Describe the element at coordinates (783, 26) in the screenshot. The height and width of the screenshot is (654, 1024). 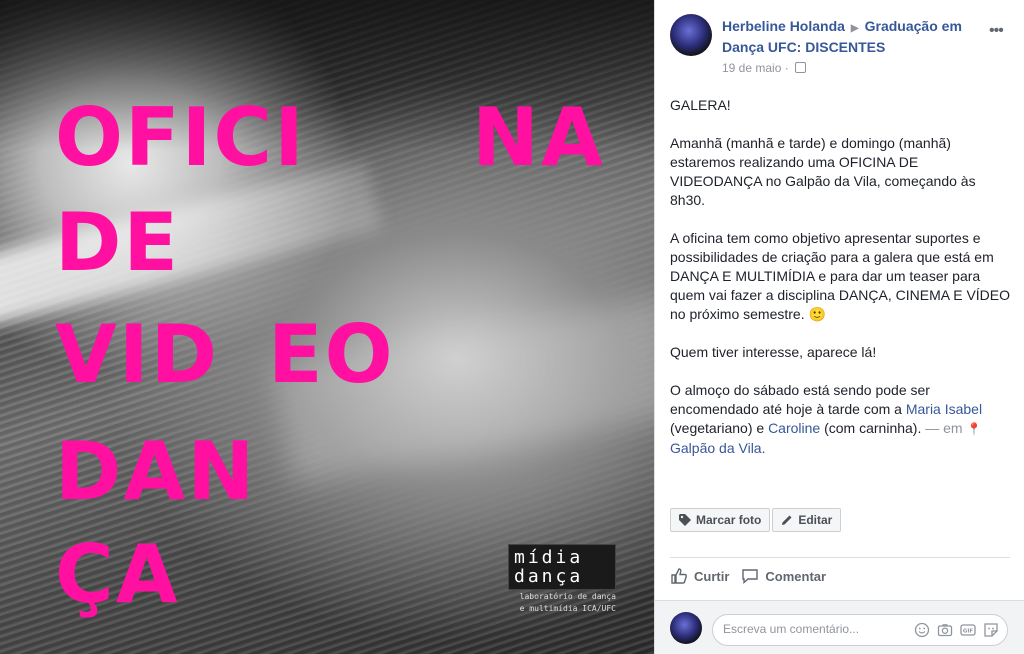
I see `author-name-link: Herbeline Holanda` at that location.